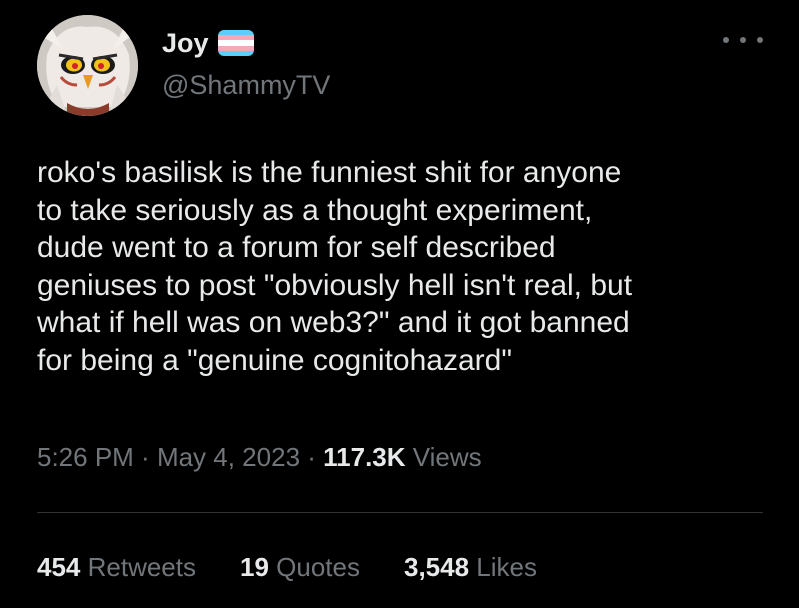 This screenshot has width=799, height=608. I want to click on engagement-stats: 454 Retweets 19 Quotes 3,548 Likes, so click(287, 567).